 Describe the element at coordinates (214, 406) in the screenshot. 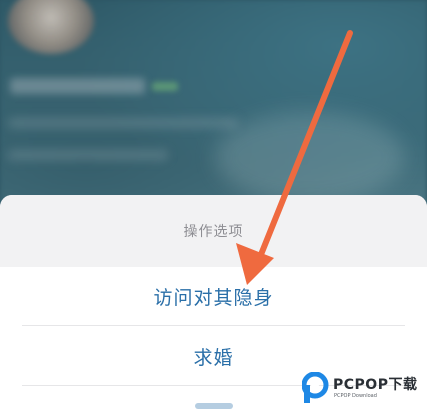

I see `option-partial` at that location.